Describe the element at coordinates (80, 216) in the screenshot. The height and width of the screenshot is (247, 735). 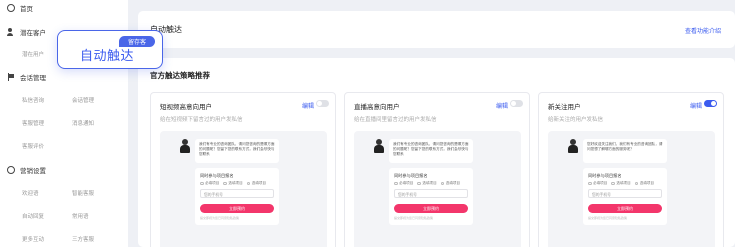
I see `sub-item-common-phrases: 常用语` at that location.